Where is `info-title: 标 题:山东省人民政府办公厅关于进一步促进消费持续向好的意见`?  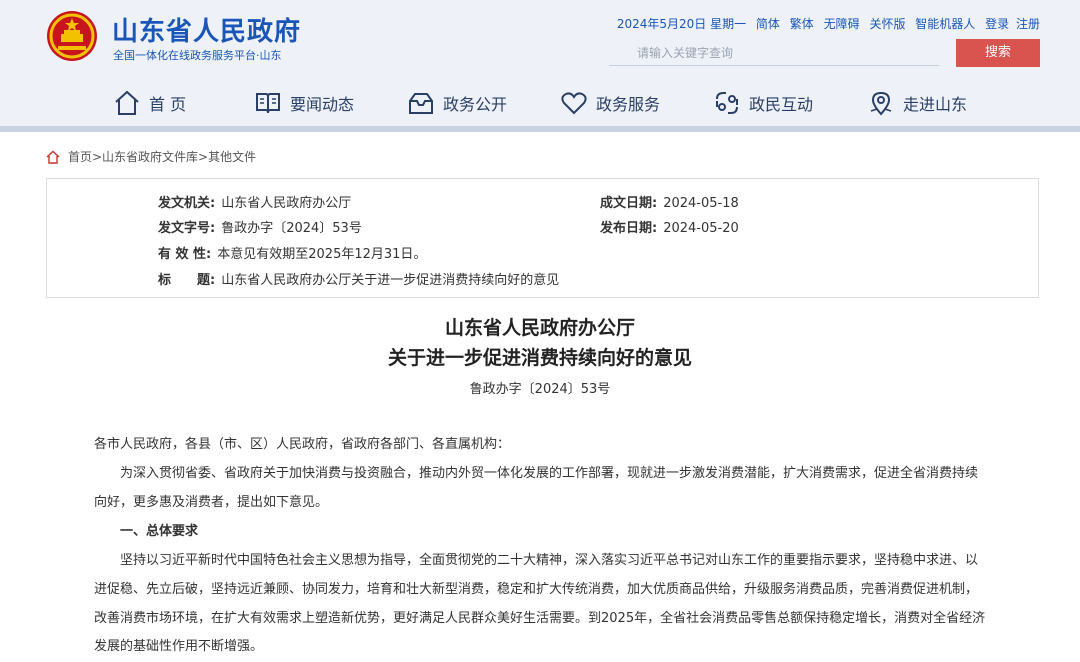 info-title: 标 题:山东省人民政府办公厅关于进一步促进消费持续向好的意见 is located at coordinates (358, 278).